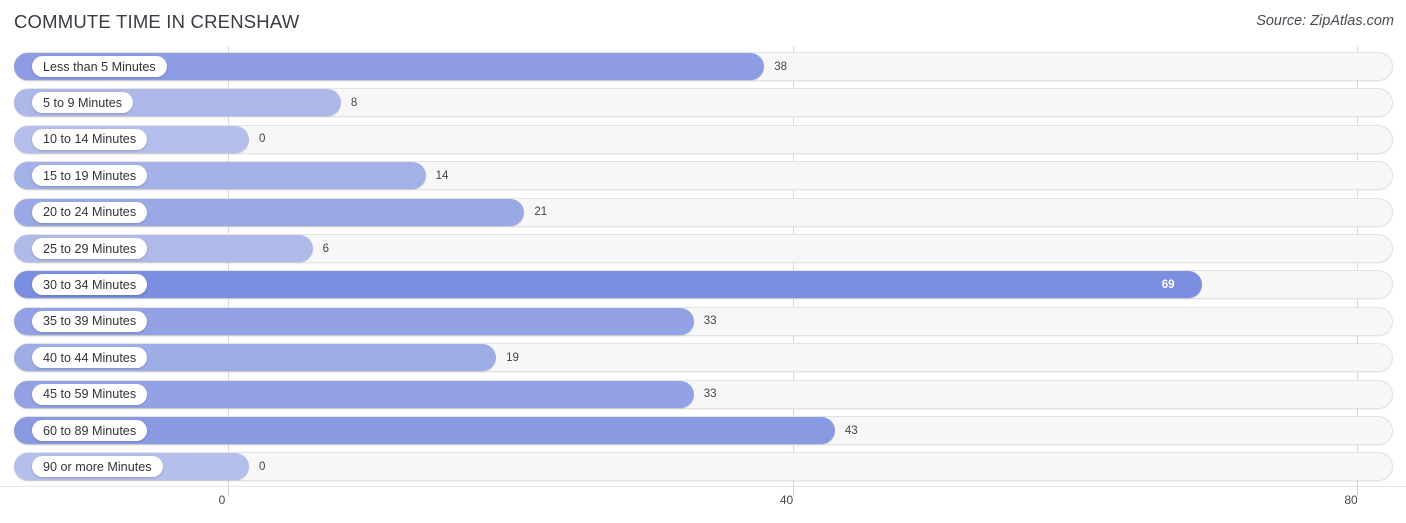 This screenshot has width=1406, height=523. What do you see at coordinates (786, 500) in the screenshot?
I see `tick-label-40: 40` at bounding box center [786, 500].